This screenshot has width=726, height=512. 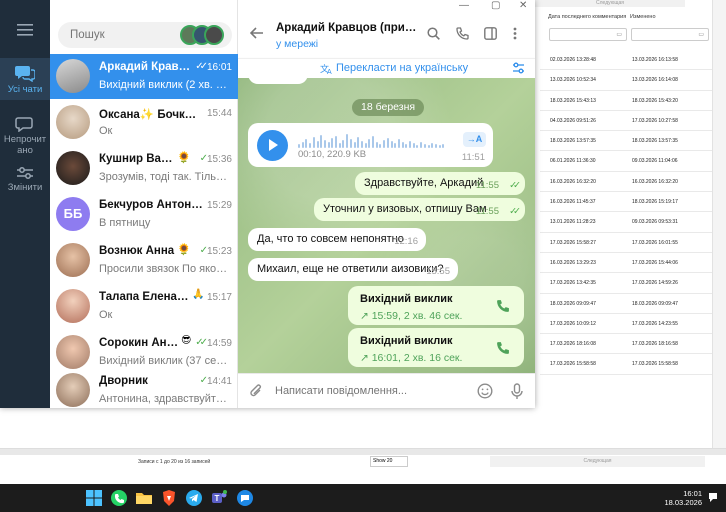 I want to click on translate-icon: 文A, so click(x=326, y=69).